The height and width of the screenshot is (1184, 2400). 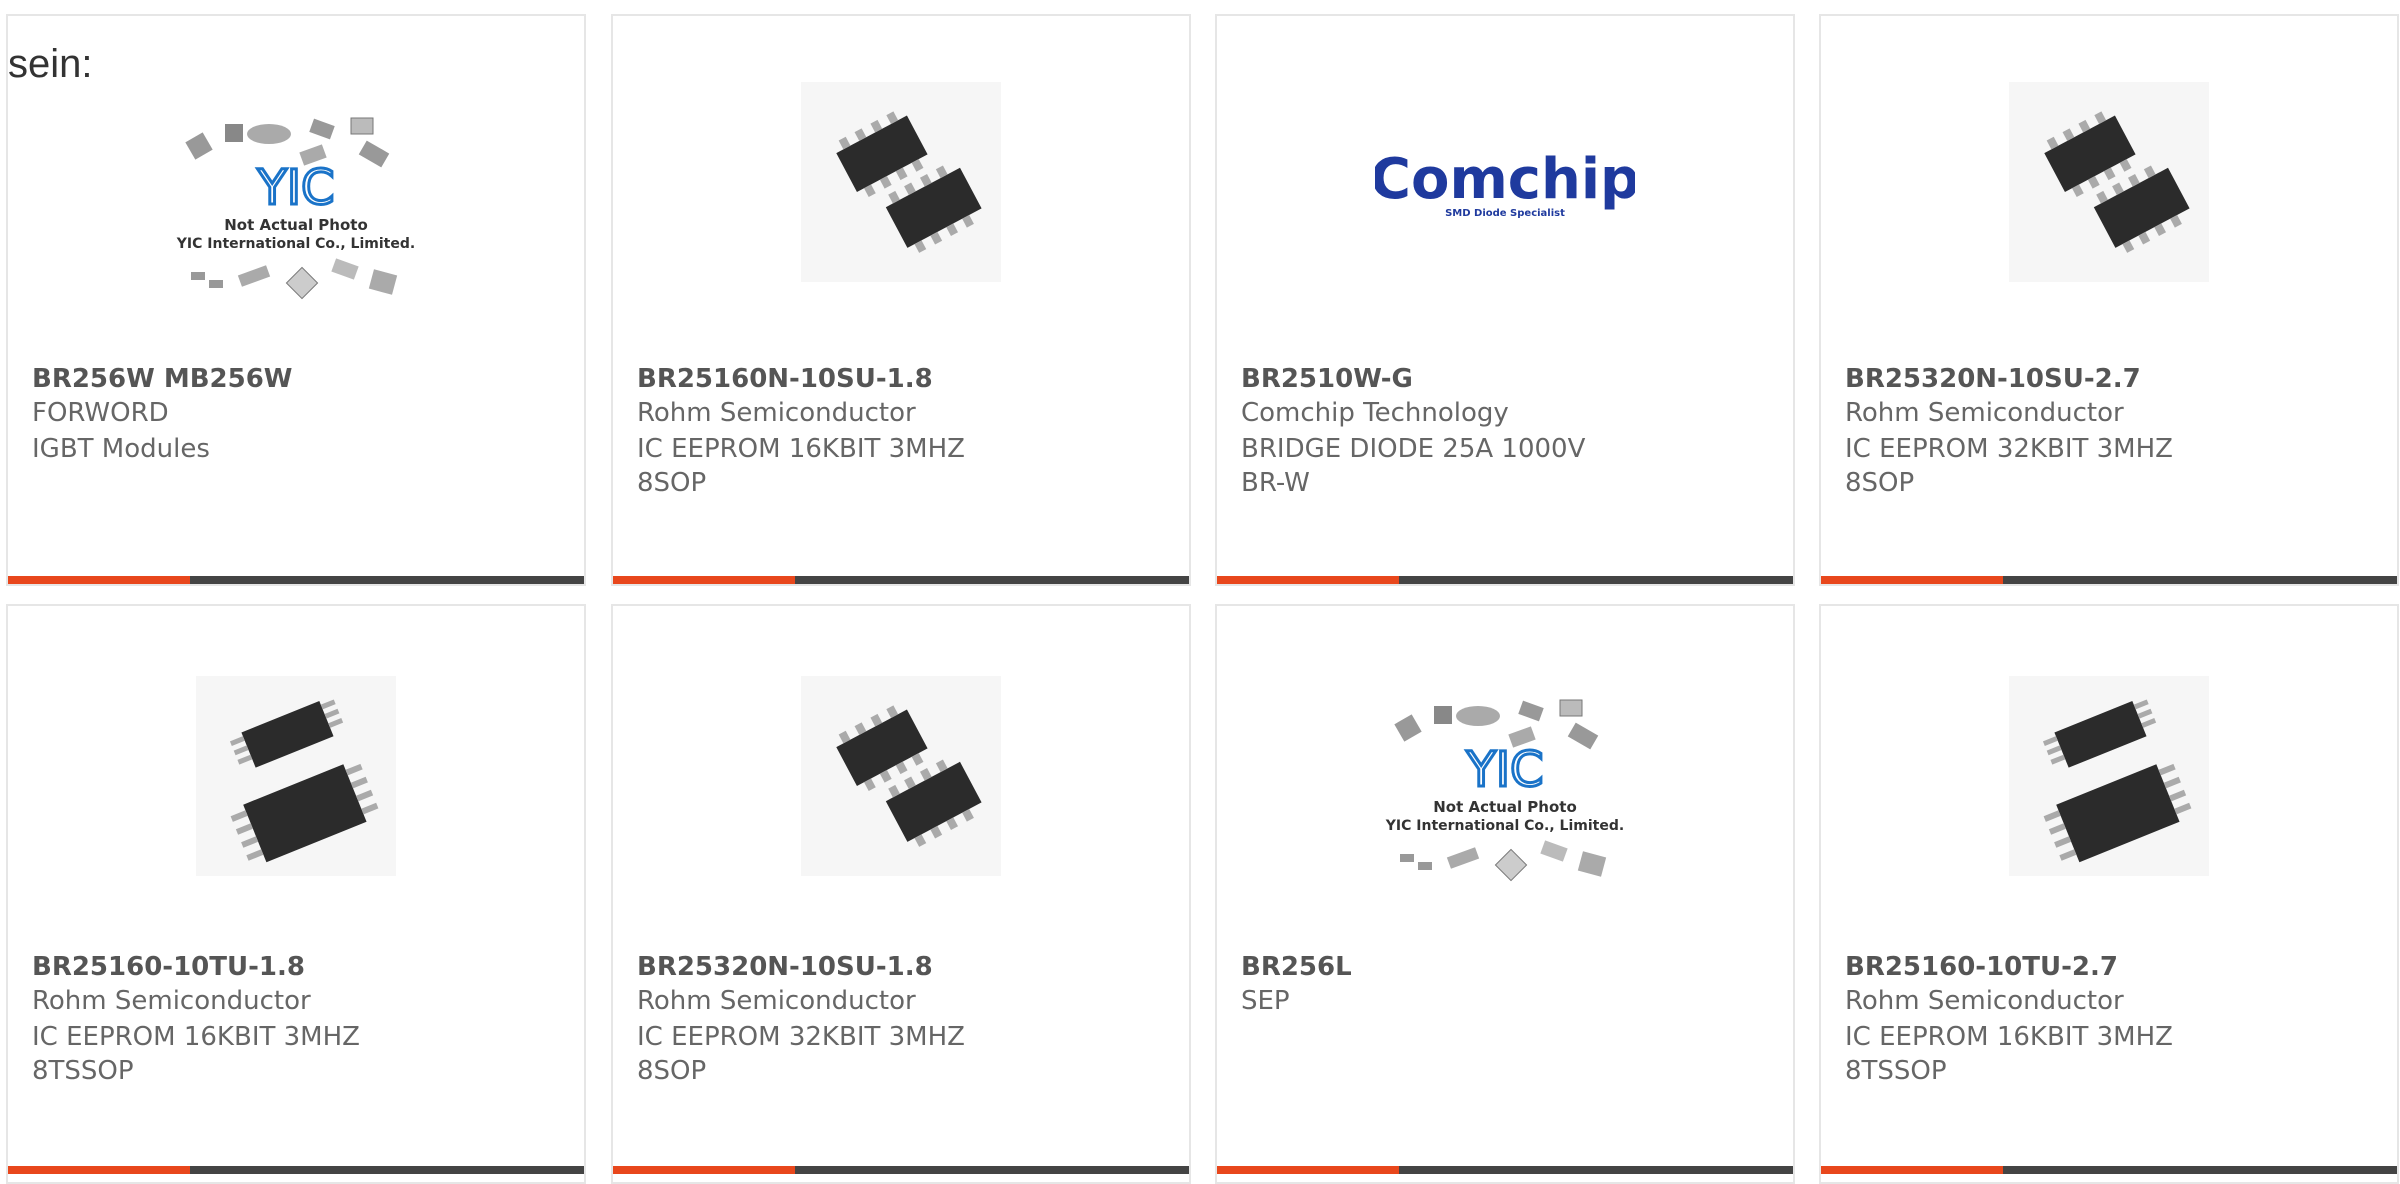 I want to click on product-part-number: BR256W MB256W, so click(x=162, y=379).